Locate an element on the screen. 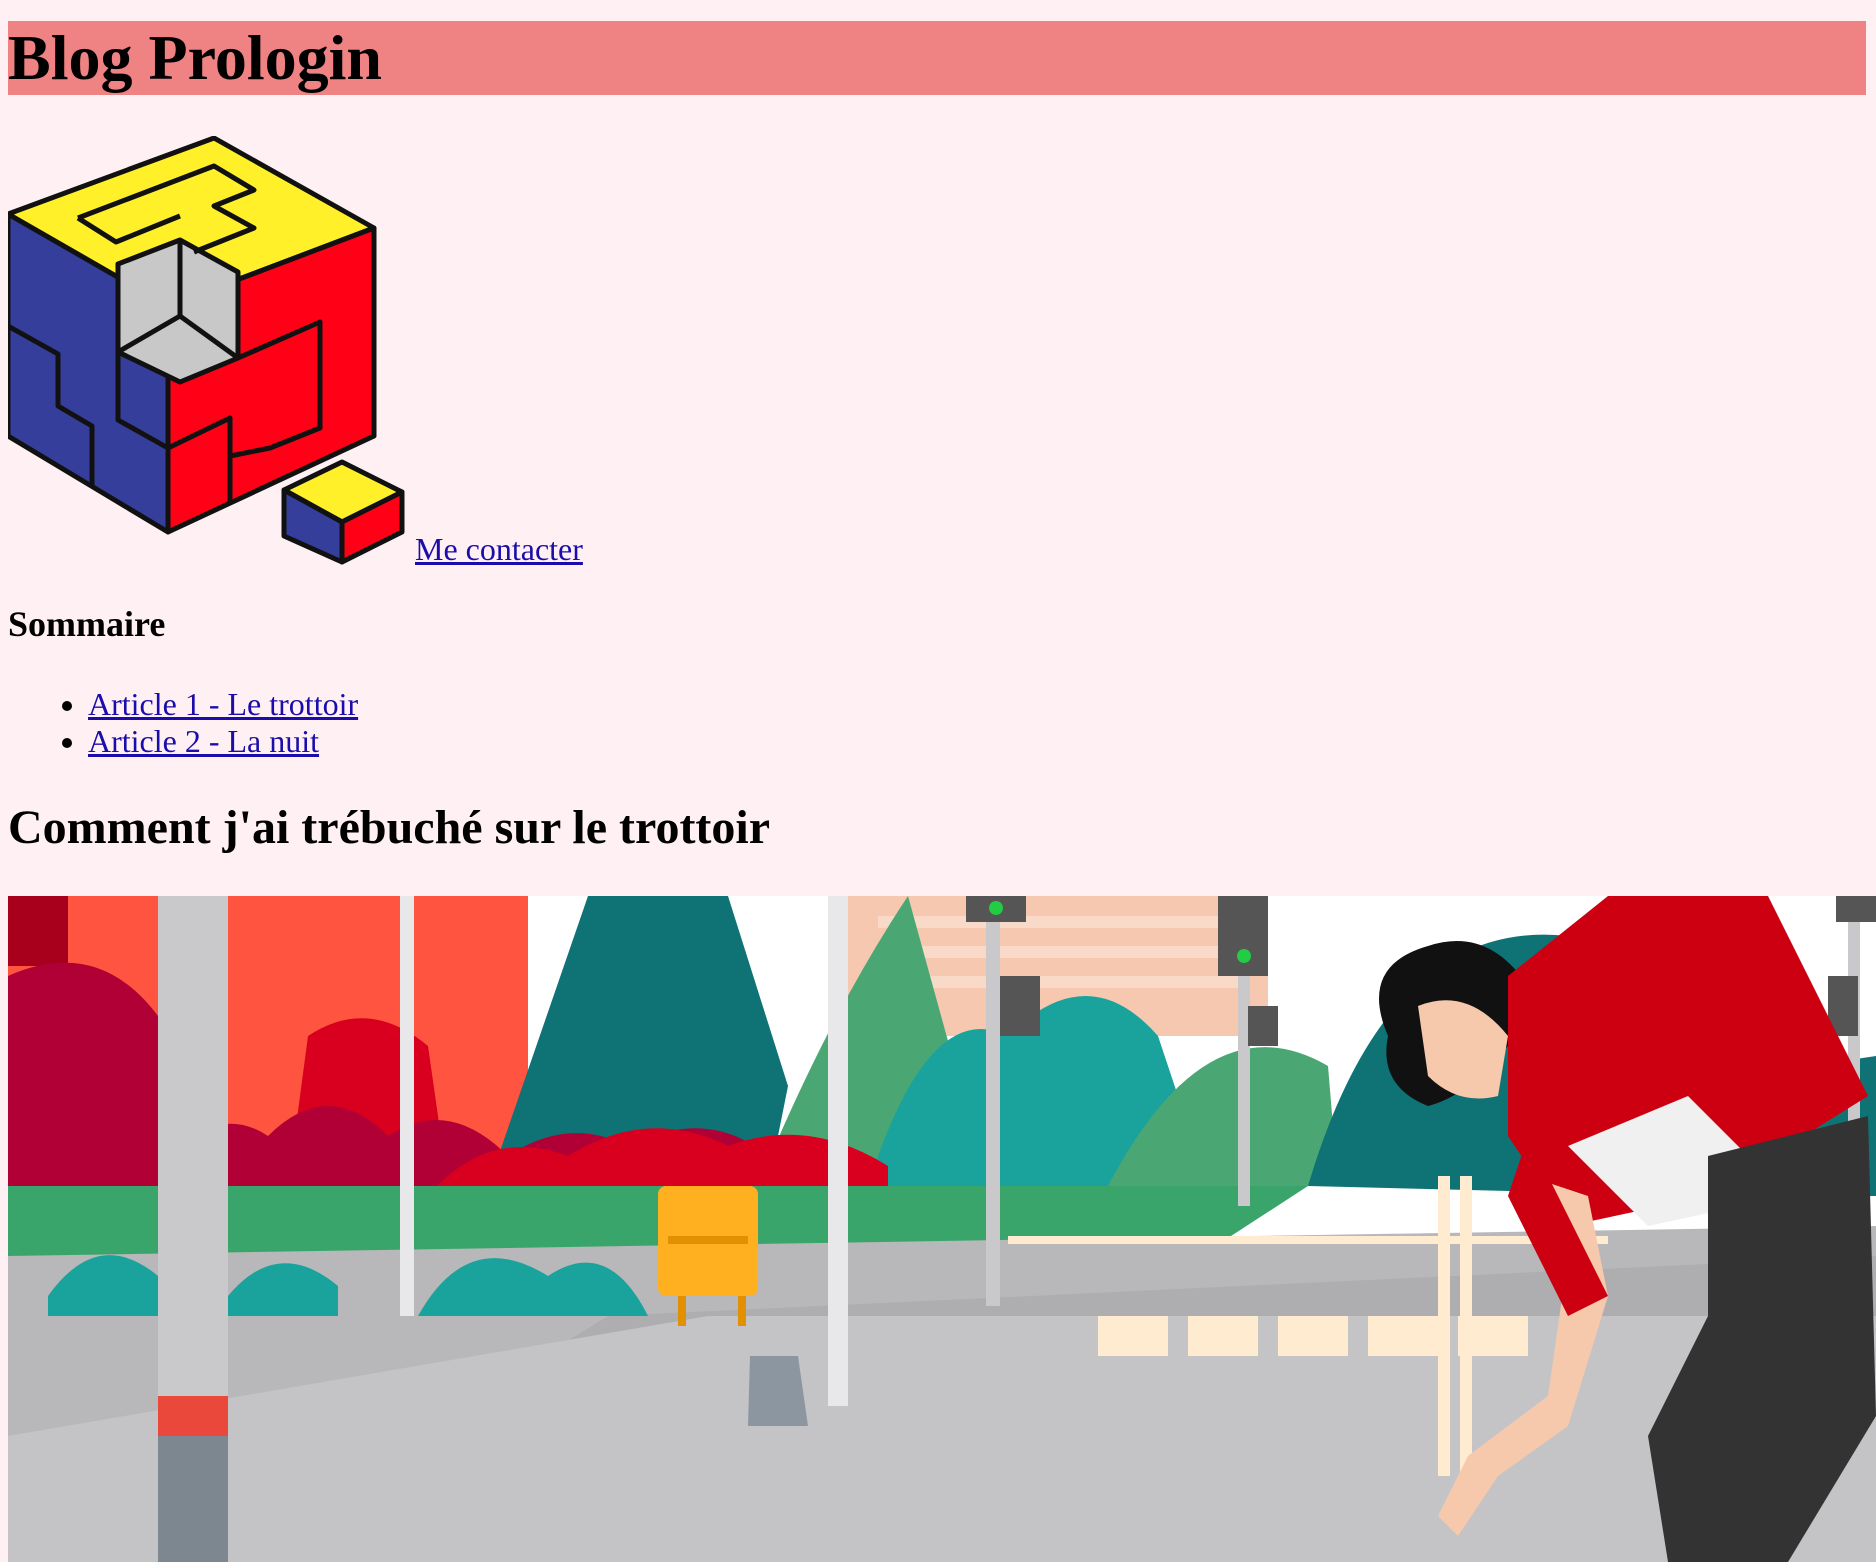 The image size is (1876, 1562). site-title: Blog Prologin is located at coordinates (937, 58).